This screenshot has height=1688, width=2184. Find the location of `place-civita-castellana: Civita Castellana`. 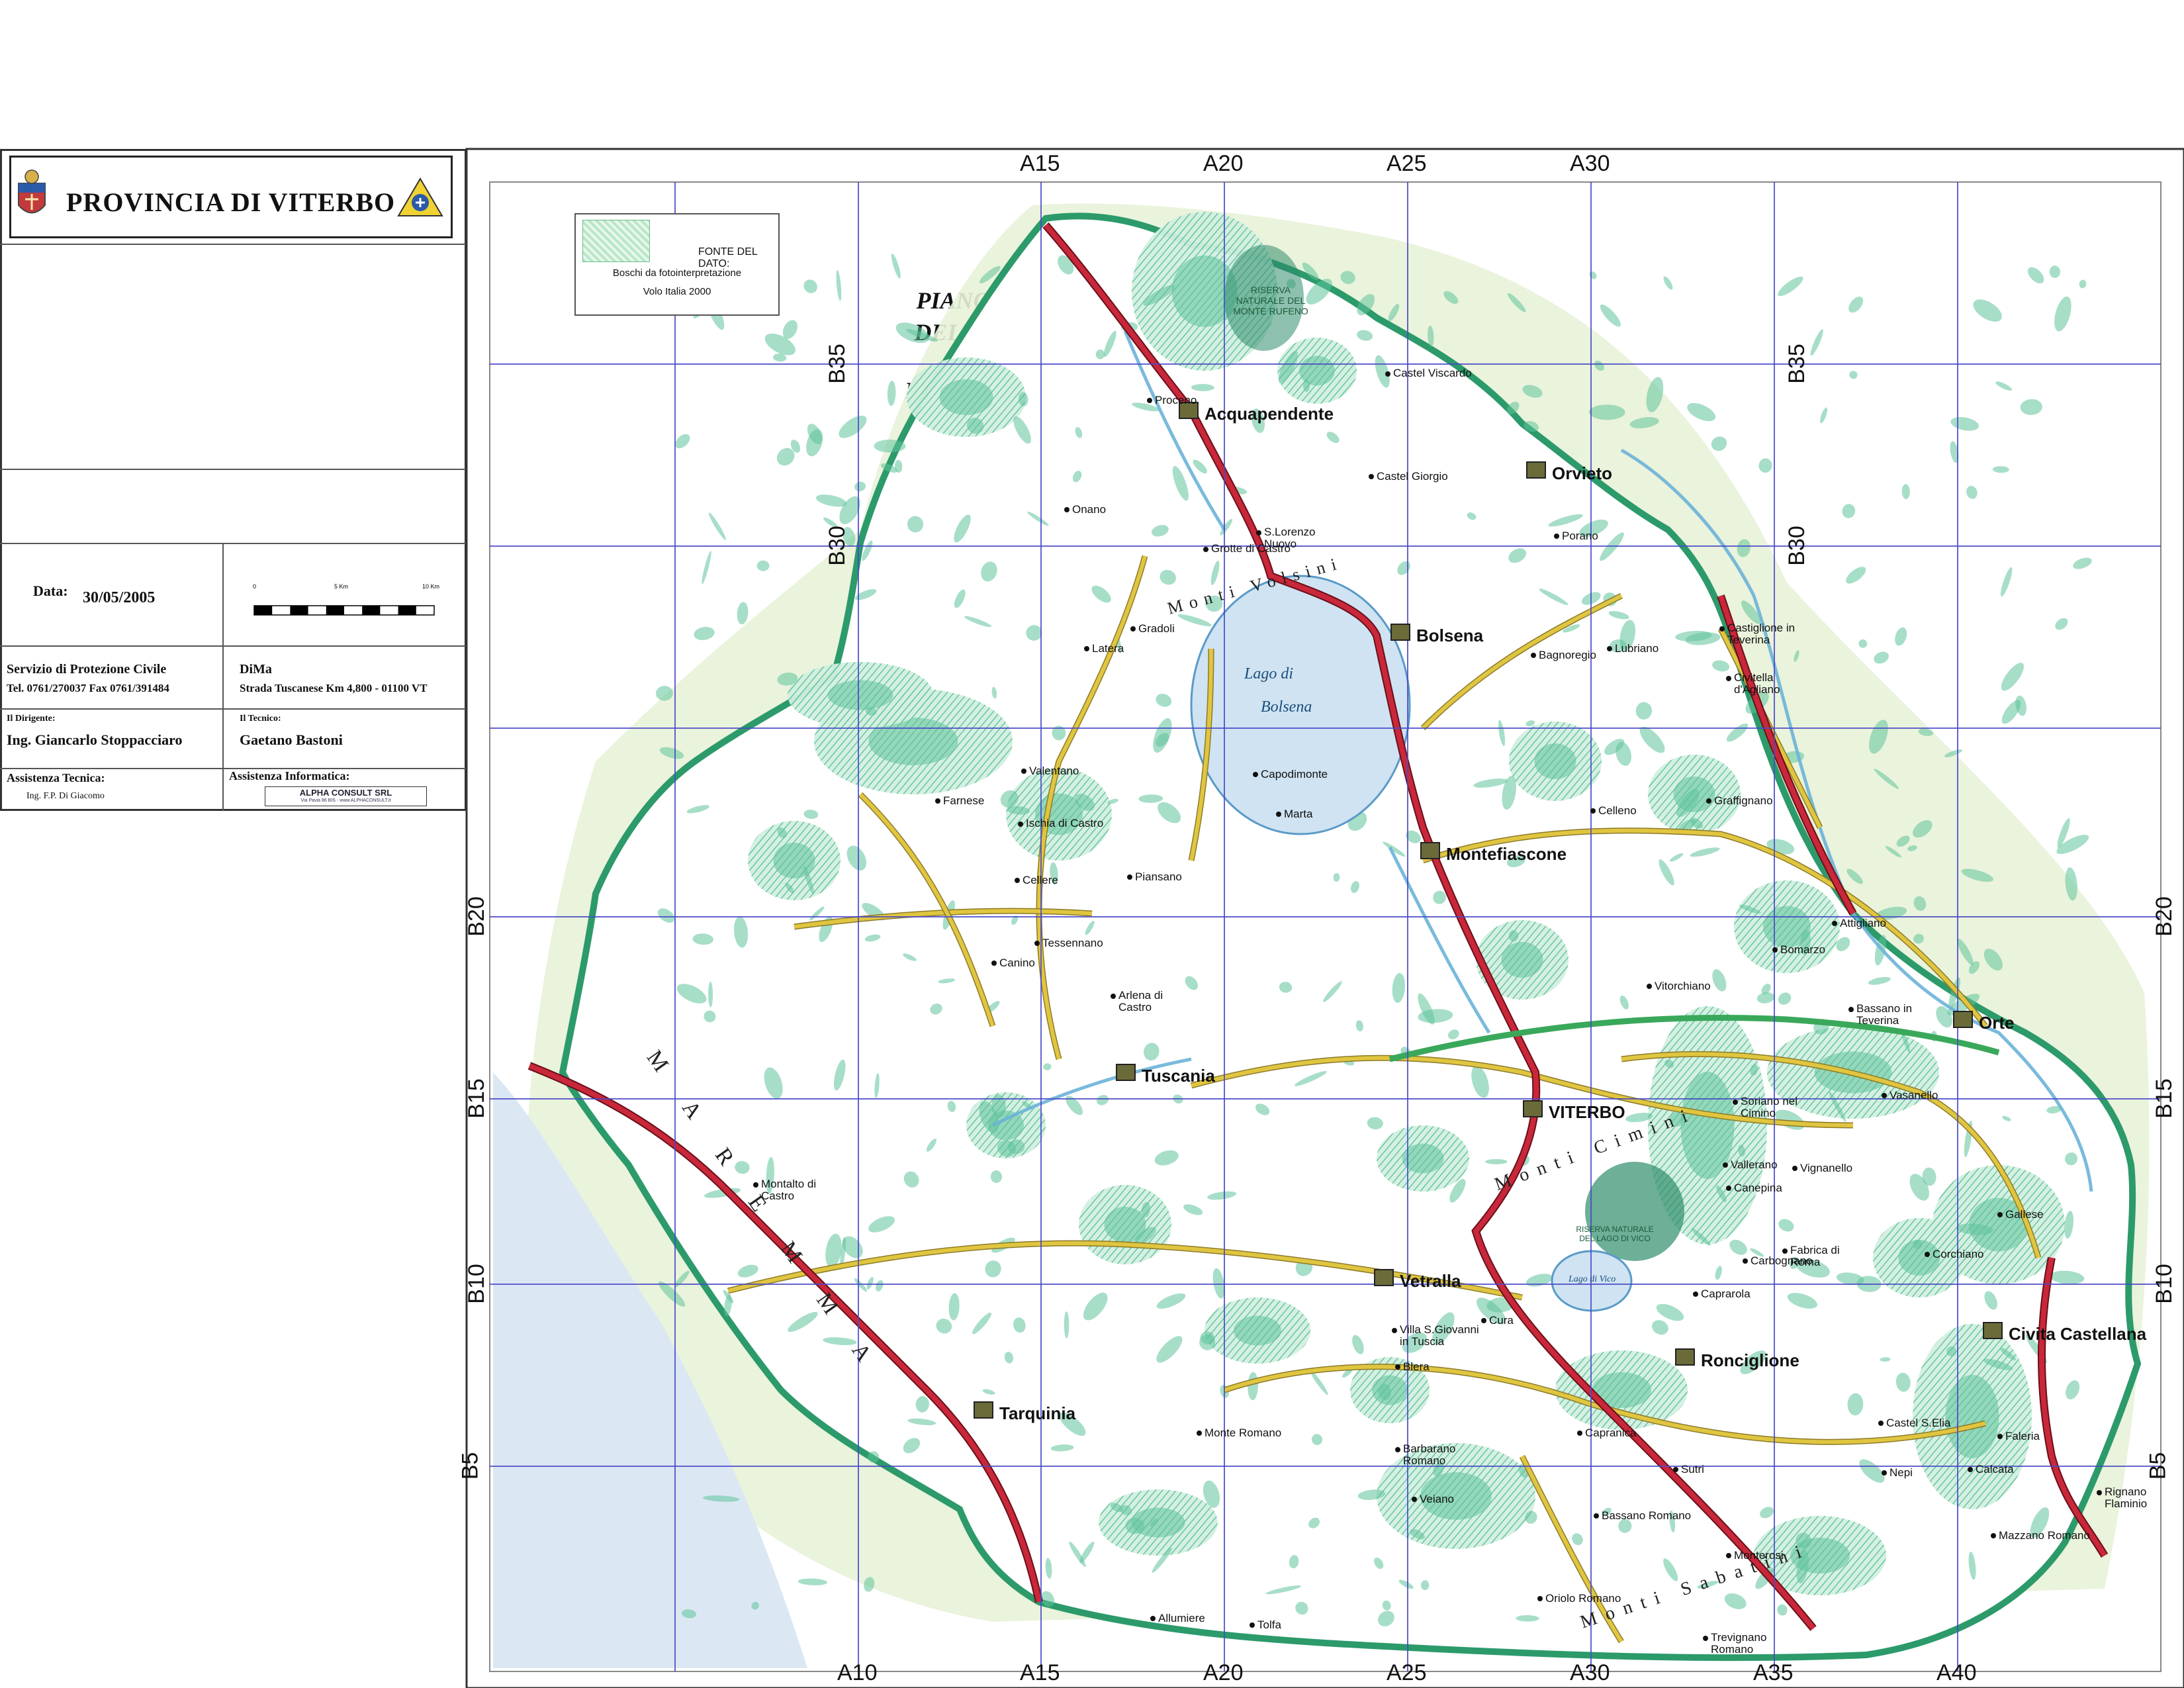

place-civita-castellana: Civita Castellana is located at coordinates (2078, 1334).